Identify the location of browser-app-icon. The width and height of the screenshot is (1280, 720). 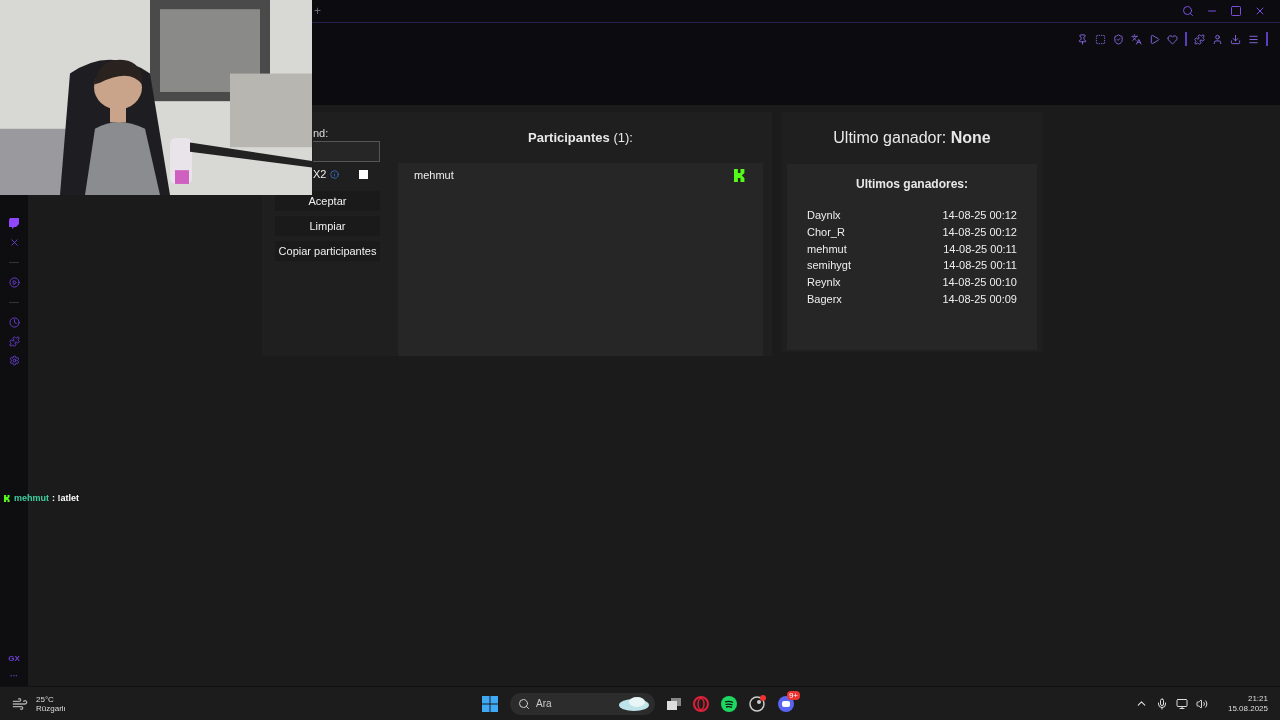
(701, 703).